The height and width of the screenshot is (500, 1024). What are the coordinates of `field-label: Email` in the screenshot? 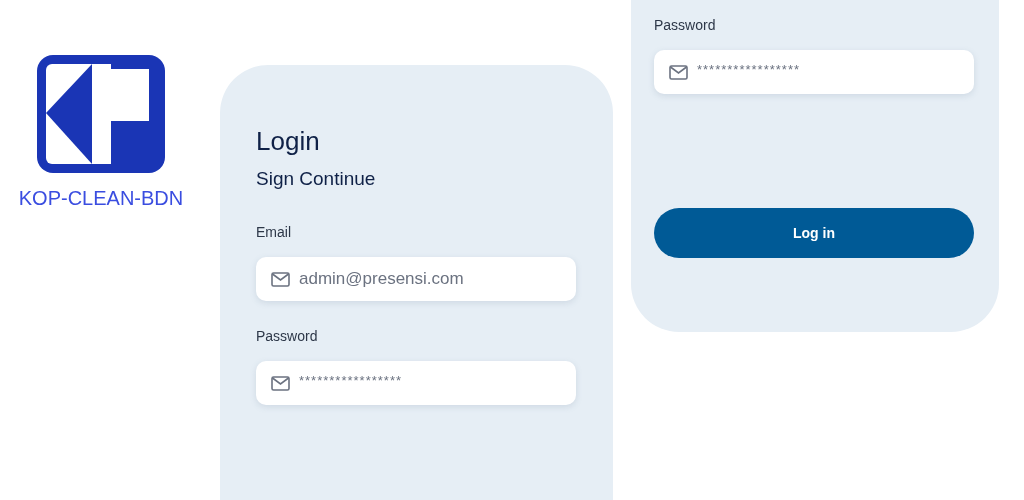 It's located at (274, 232).